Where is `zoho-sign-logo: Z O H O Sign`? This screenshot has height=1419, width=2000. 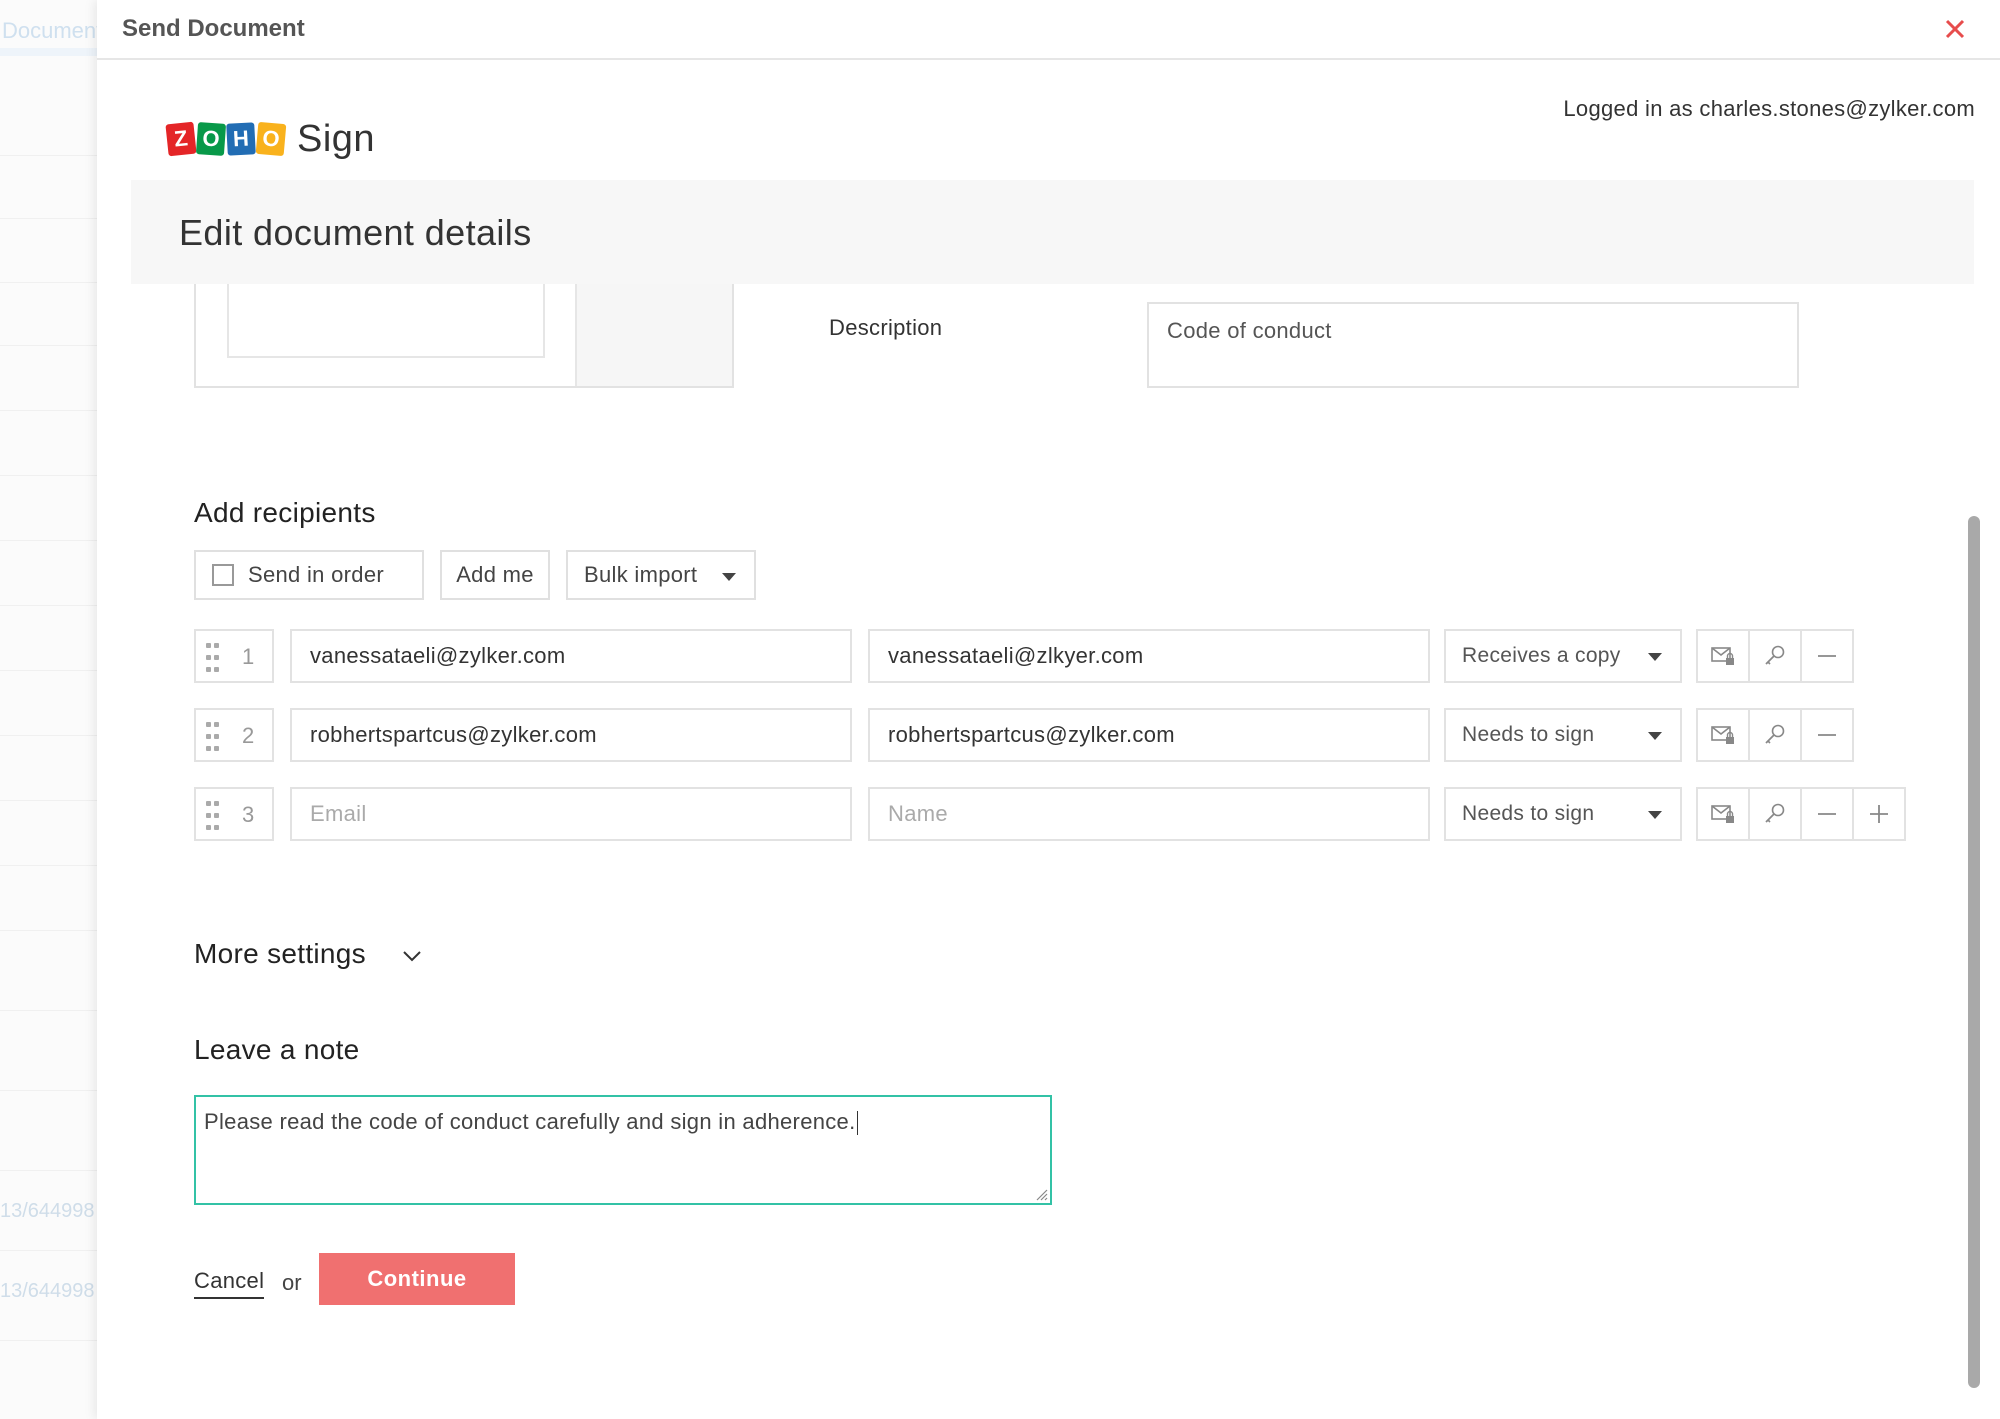
zoho-sign-logo: Z O H O Sign is located at coordinates (270, 139).